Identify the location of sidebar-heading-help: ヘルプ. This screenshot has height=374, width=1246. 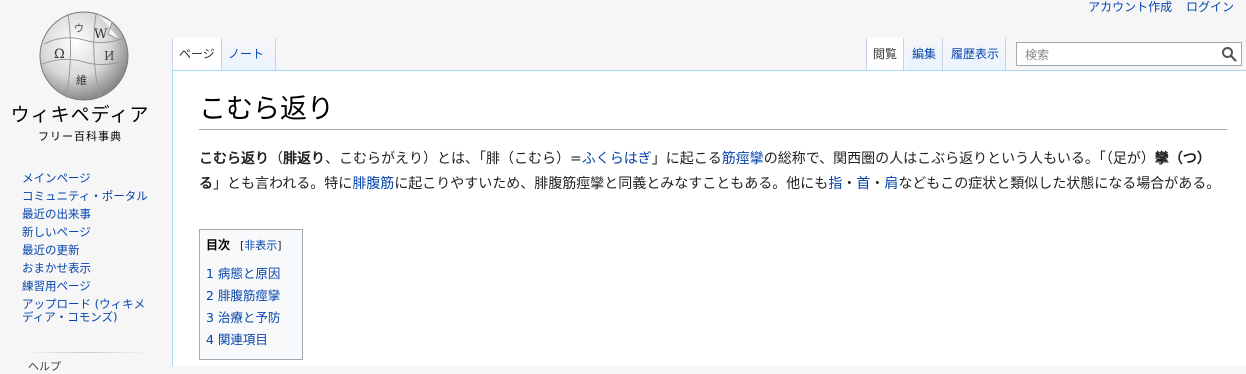
(44, 366).